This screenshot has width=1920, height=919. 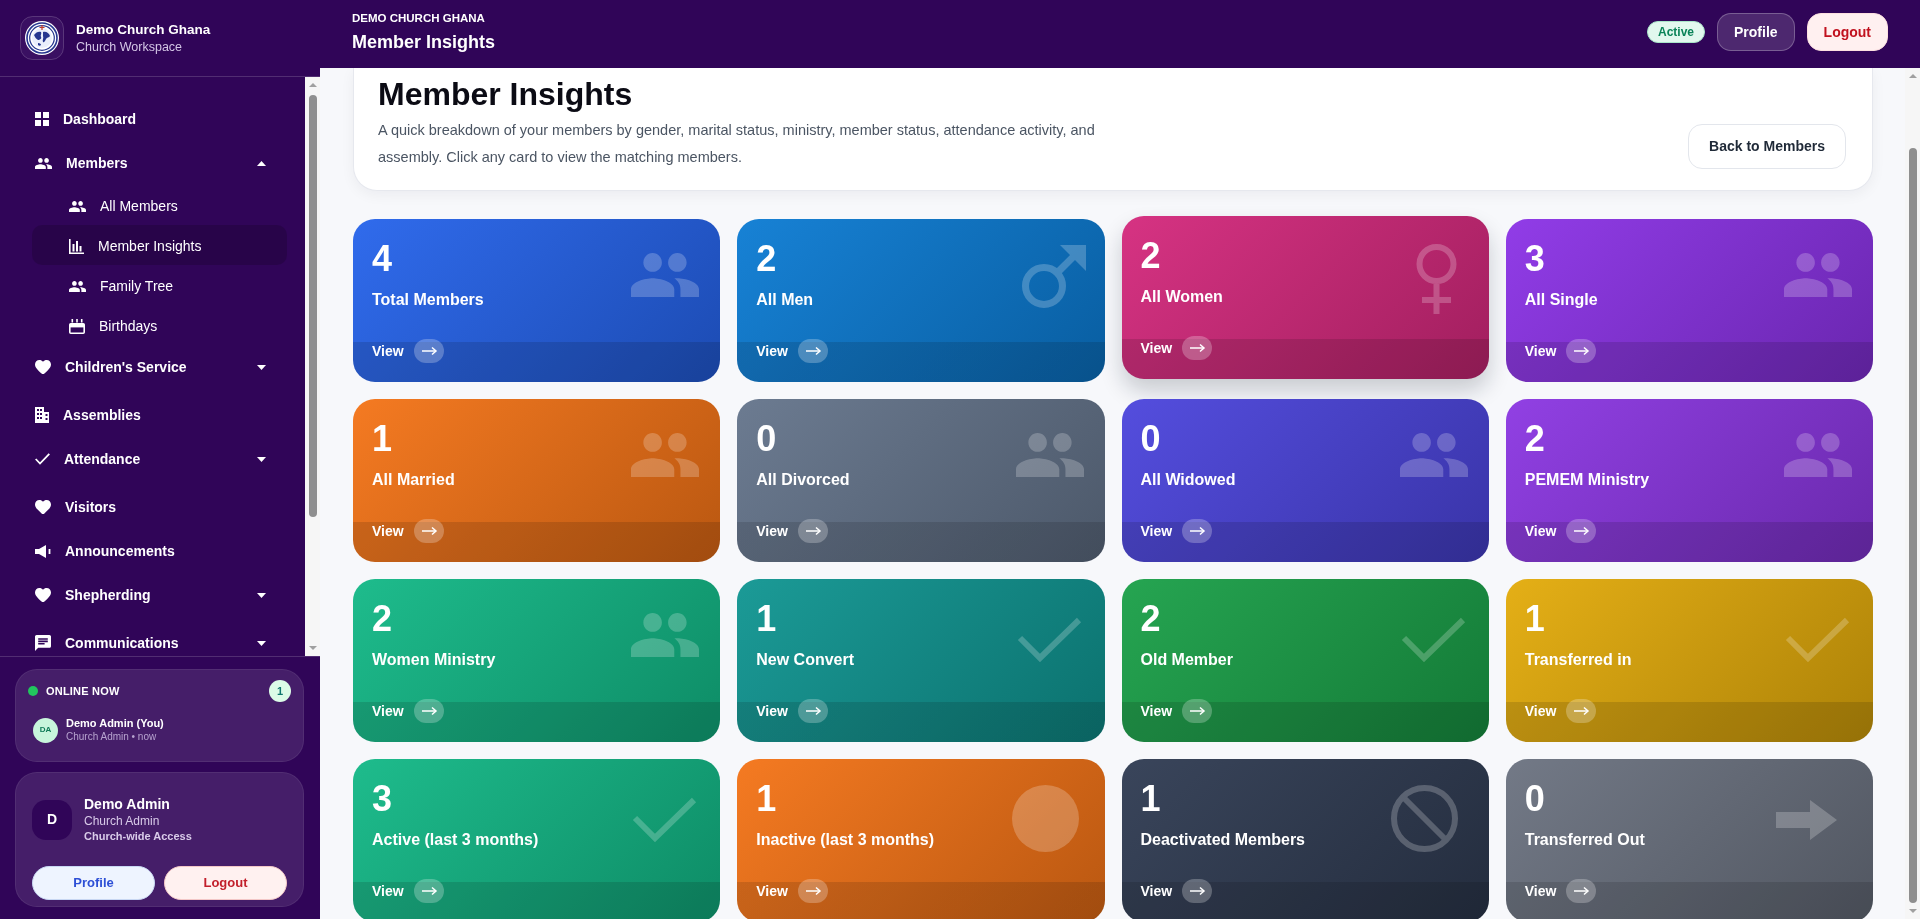 What do you see at coordinates (280, 691) in the screenshot?
I see `count-badge: 1` at bounding box center [280, 691].